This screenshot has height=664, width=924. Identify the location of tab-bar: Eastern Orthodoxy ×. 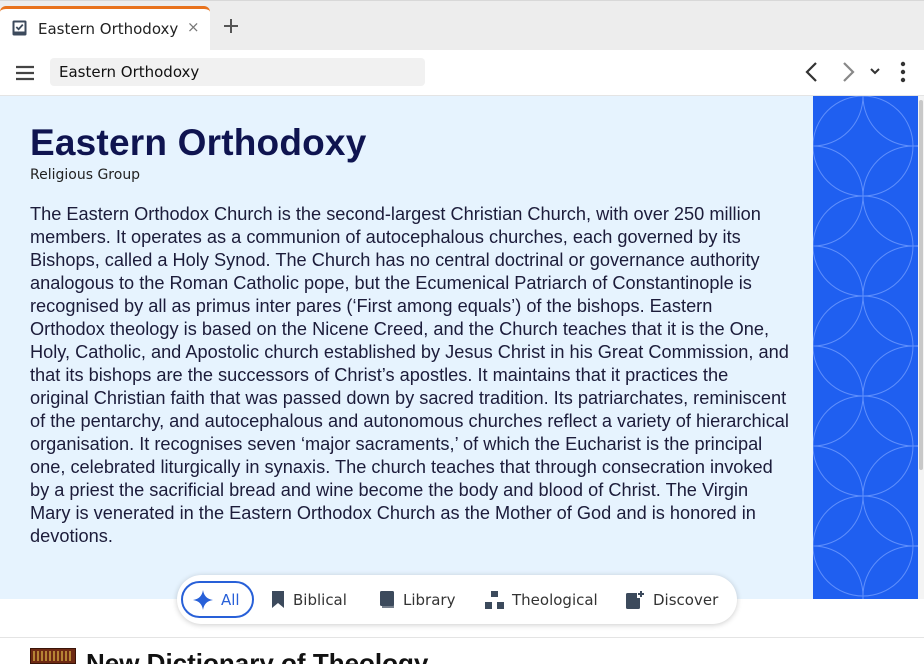
(462, 25).